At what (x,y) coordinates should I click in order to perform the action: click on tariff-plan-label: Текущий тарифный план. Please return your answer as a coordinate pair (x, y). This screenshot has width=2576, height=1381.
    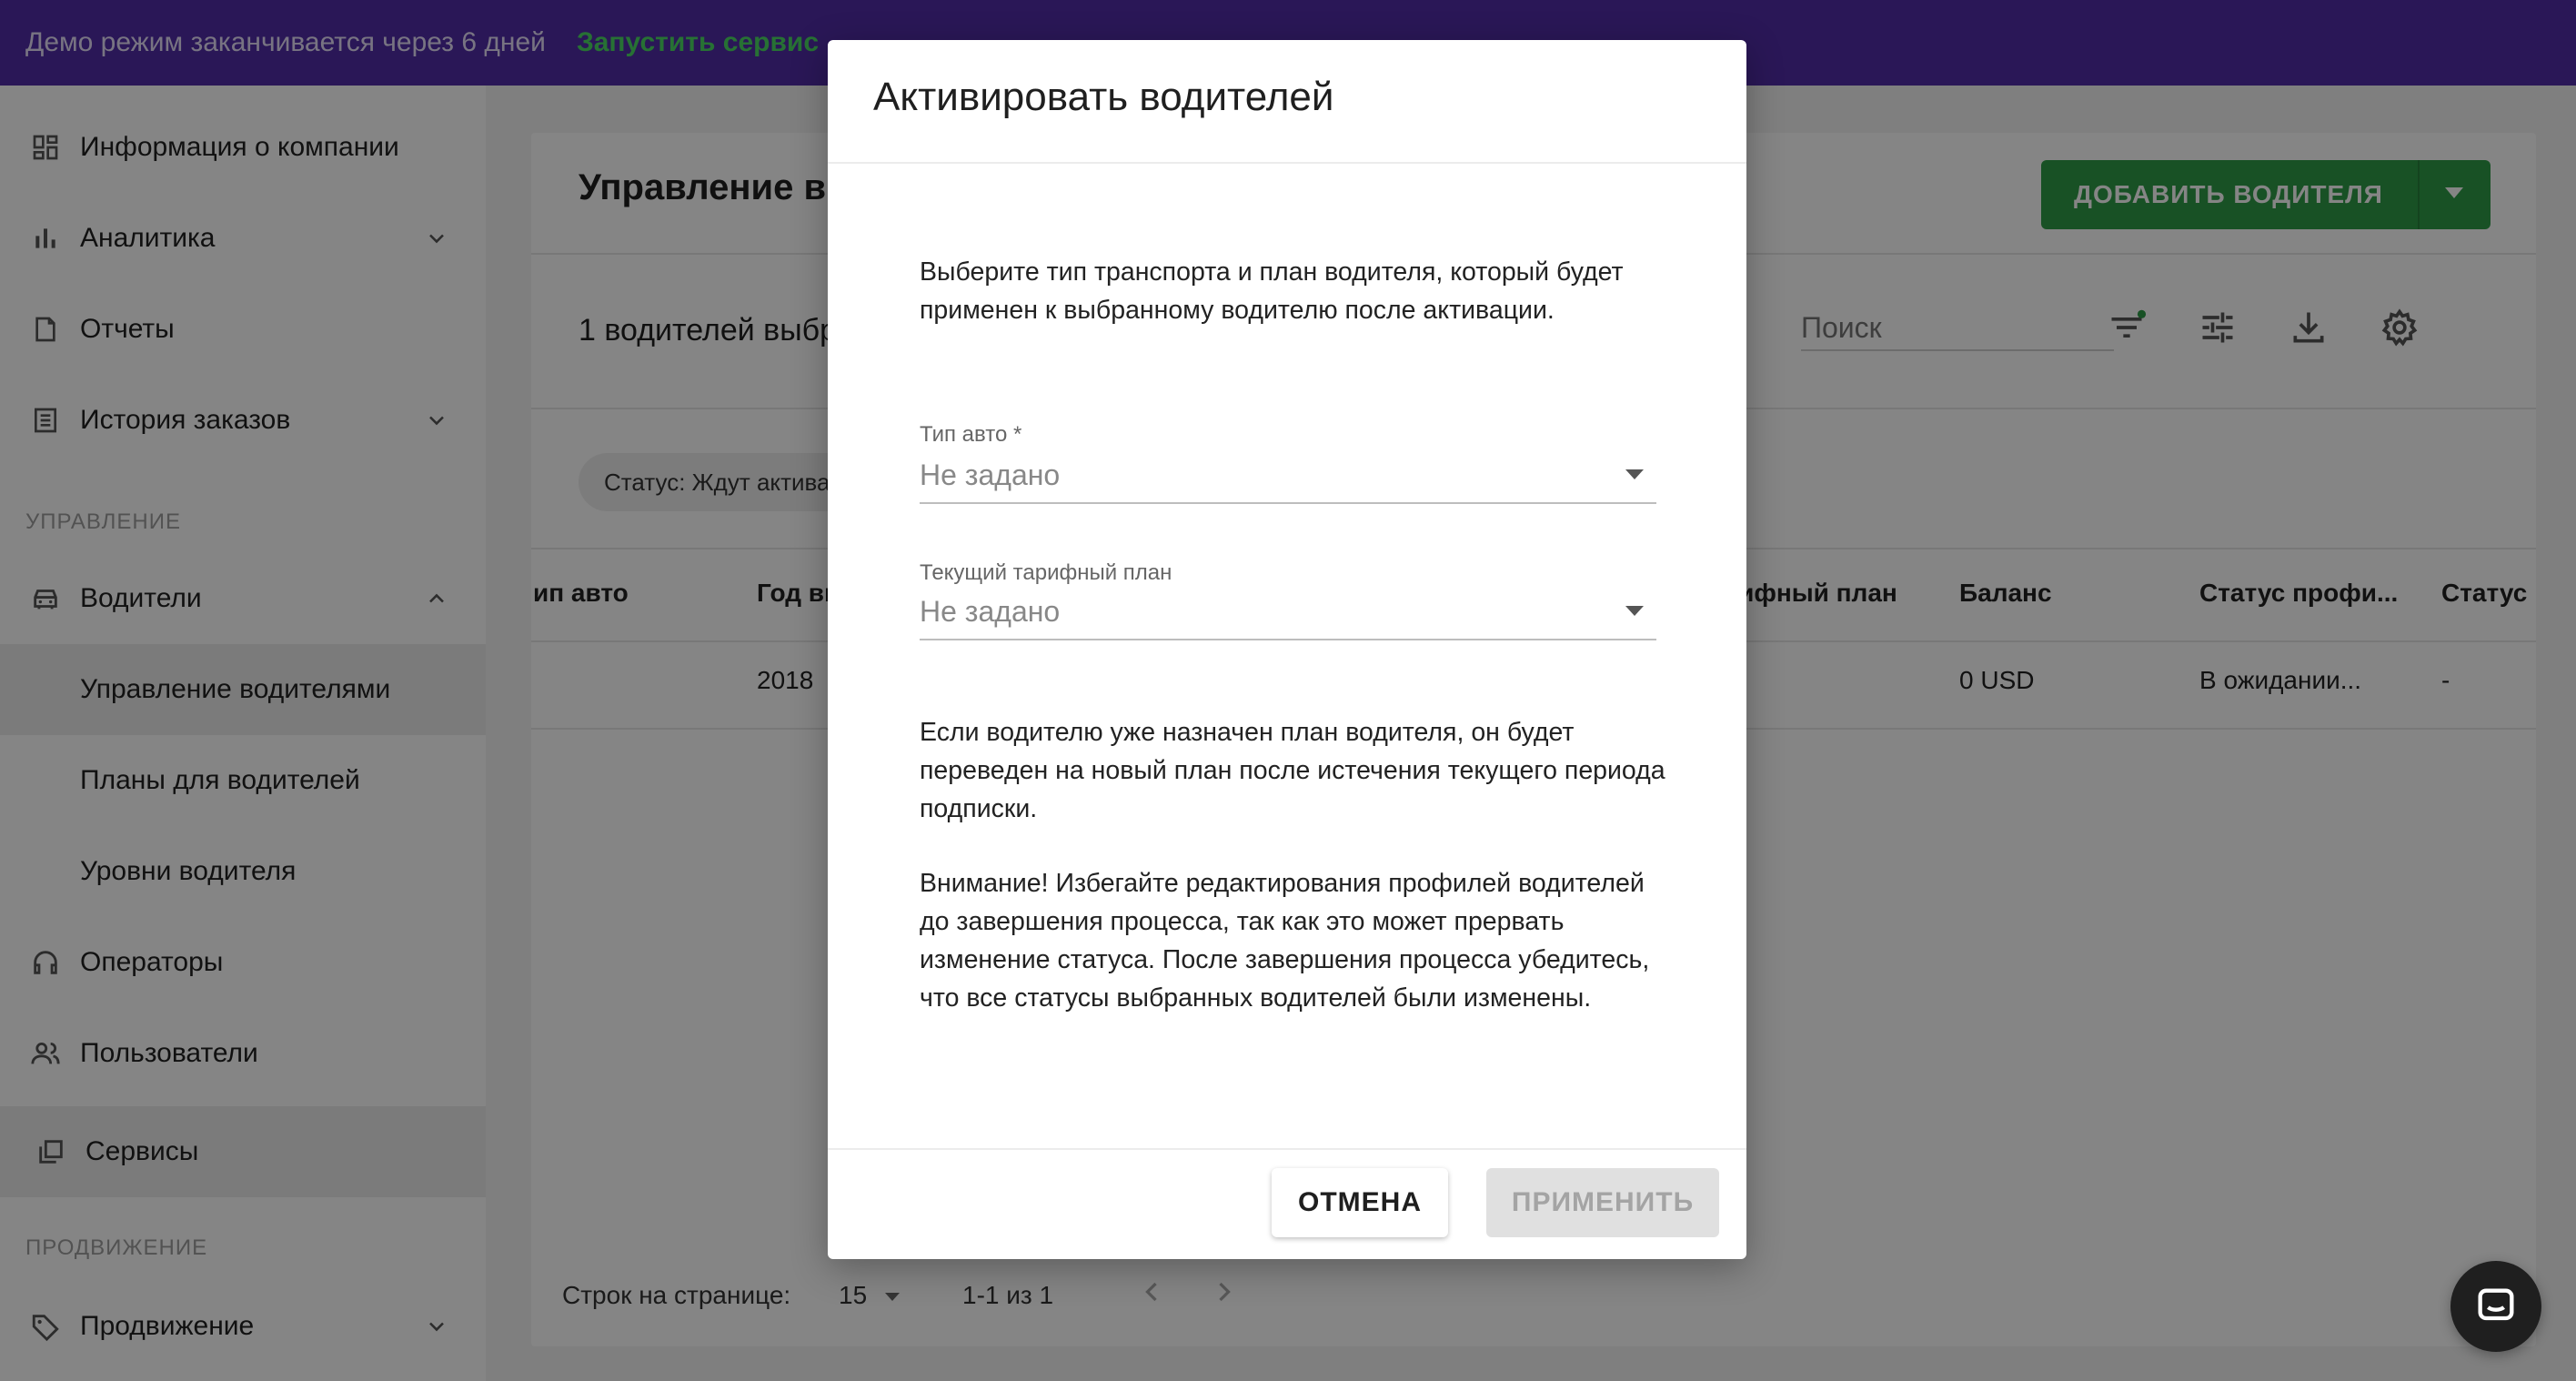
    Looking at the image, I should click on (1046, 572).